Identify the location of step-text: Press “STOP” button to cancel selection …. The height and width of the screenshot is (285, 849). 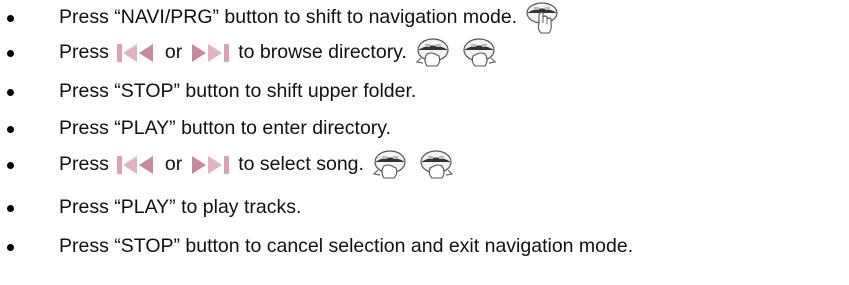
(346, 246).